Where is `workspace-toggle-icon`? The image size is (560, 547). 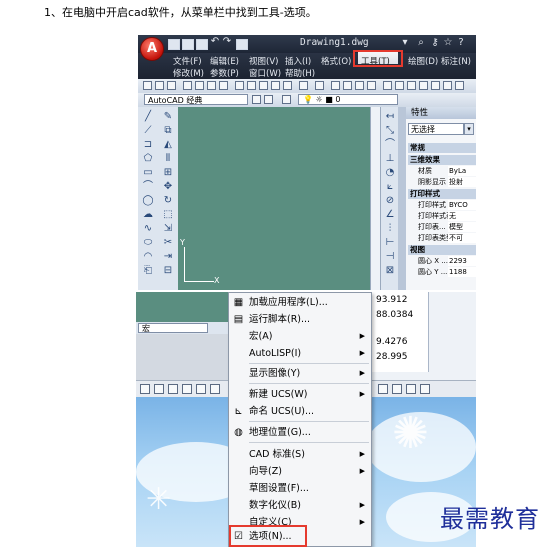 workspace-toggle-icon is located at coordinates (268, 99).